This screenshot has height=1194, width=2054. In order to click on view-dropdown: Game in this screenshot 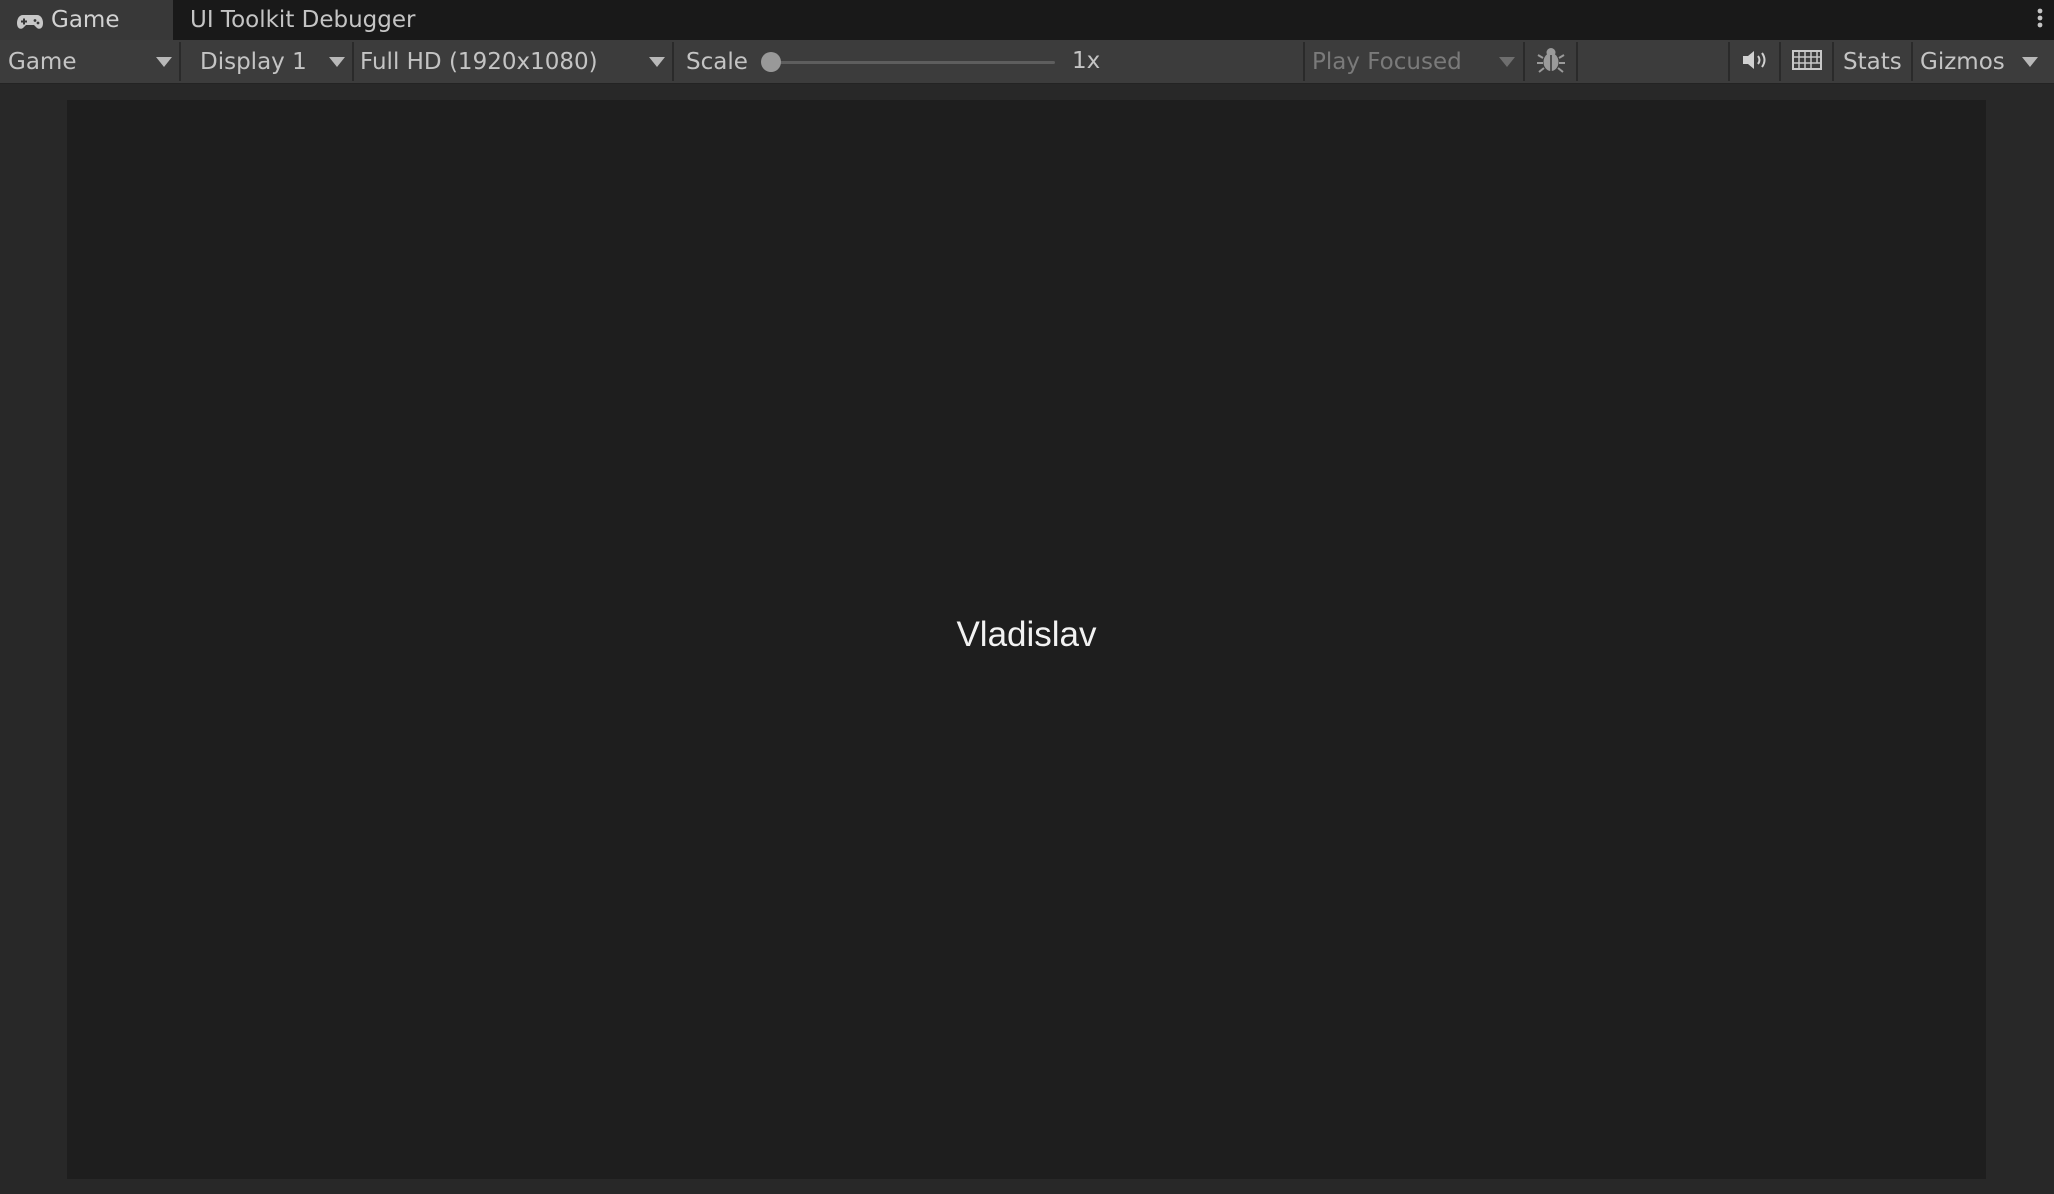, I will do `click(89, 61)`.